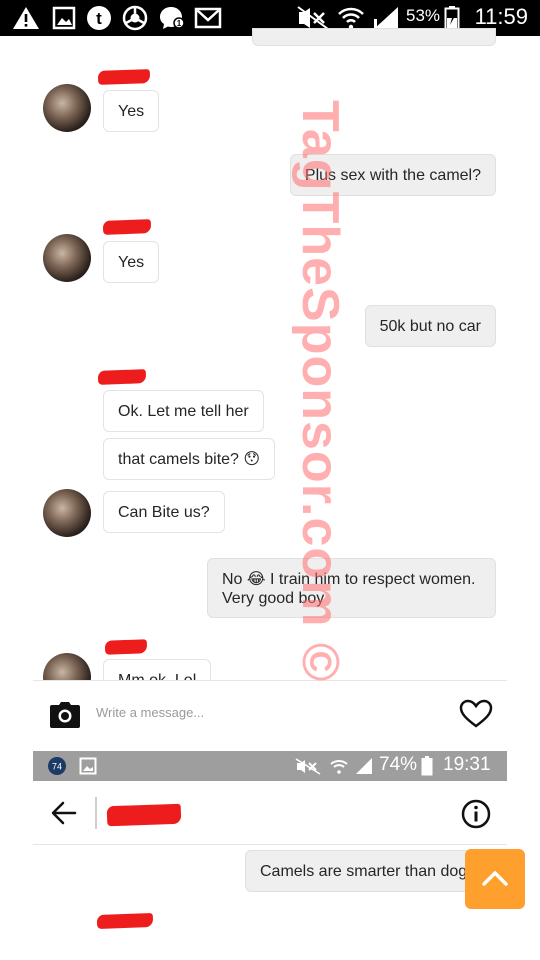  Describe the element at coordinates (179, 23) in the screenshot. I see `svg-text: 1` at that location.